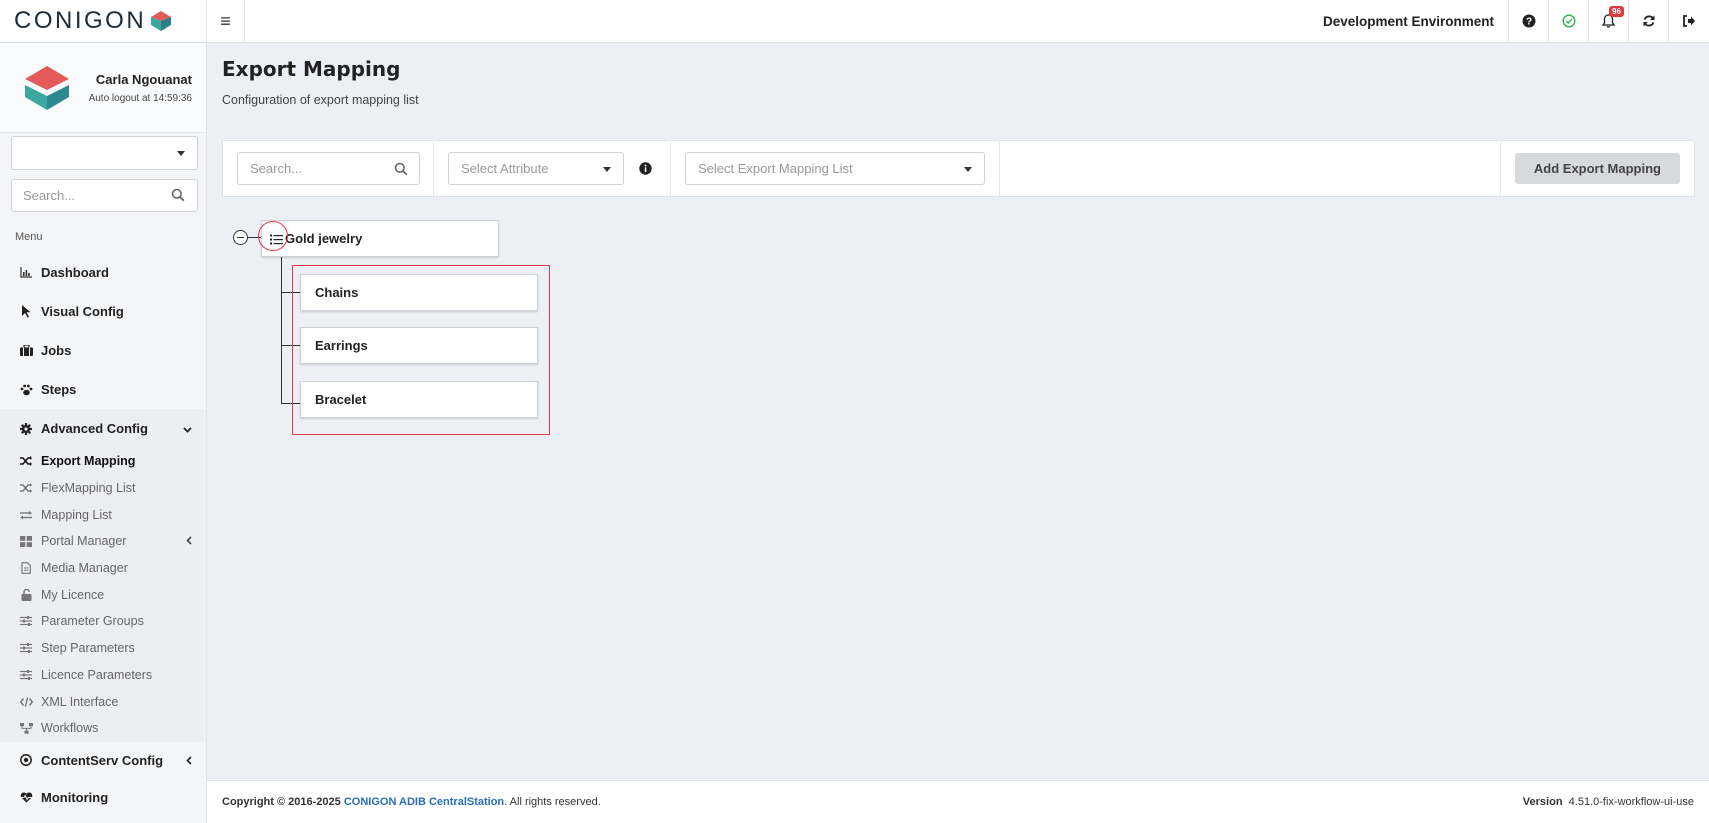 The image size is (1709, 823). I want to click on sidebar-item-media-manager: Media Manager, so click(103, 568).